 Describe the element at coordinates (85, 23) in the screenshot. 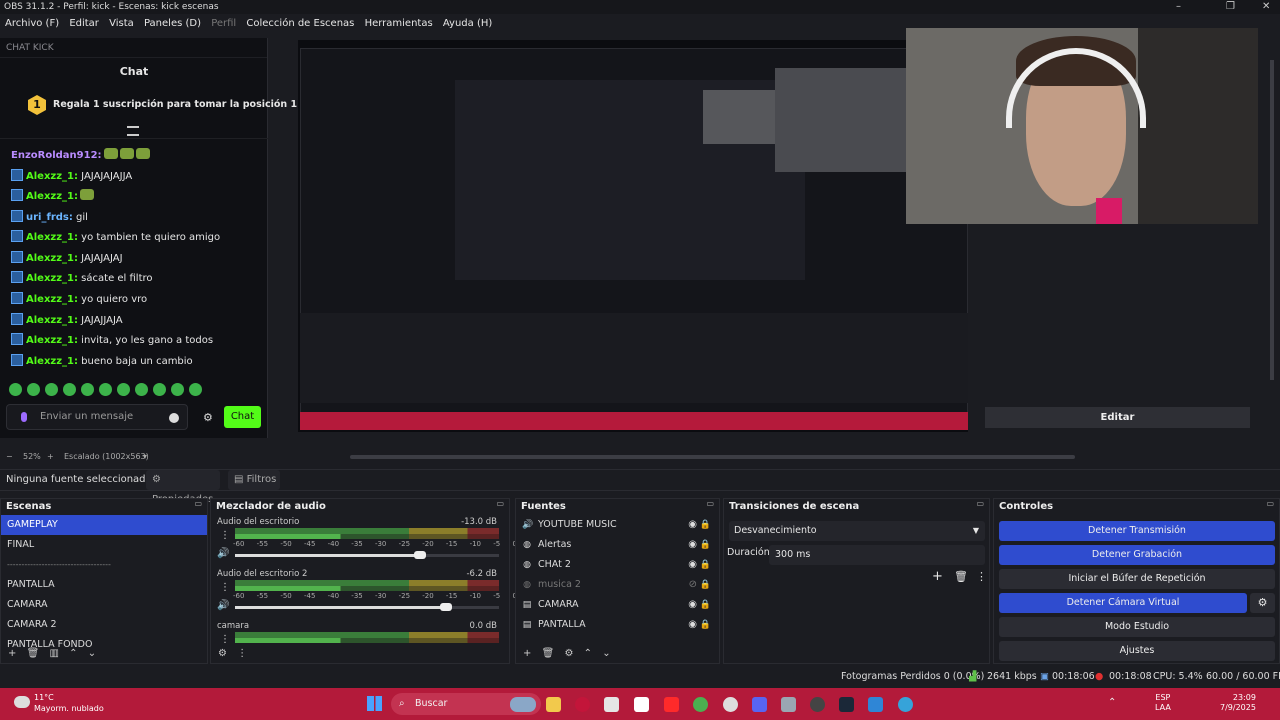

I see `menu-edit: Editar` at that location.